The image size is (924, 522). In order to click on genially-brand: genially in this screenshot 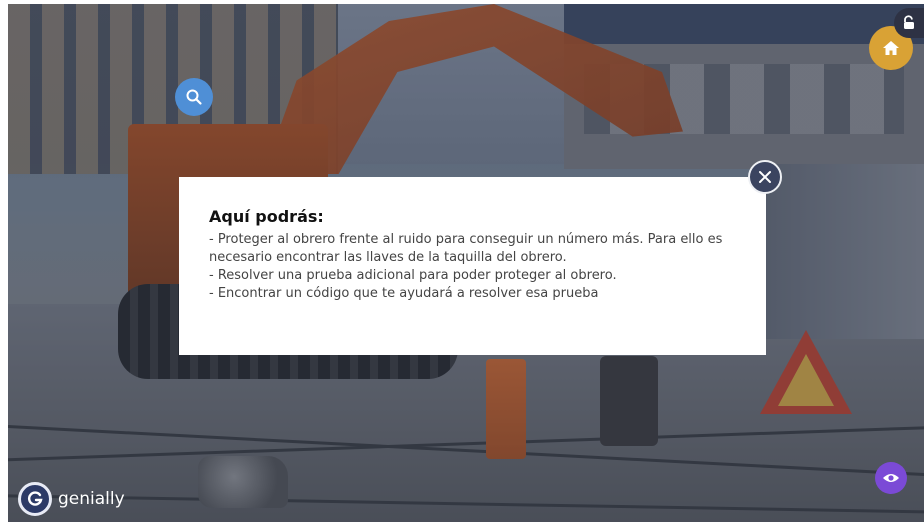, I will do `click(71, 499)`.